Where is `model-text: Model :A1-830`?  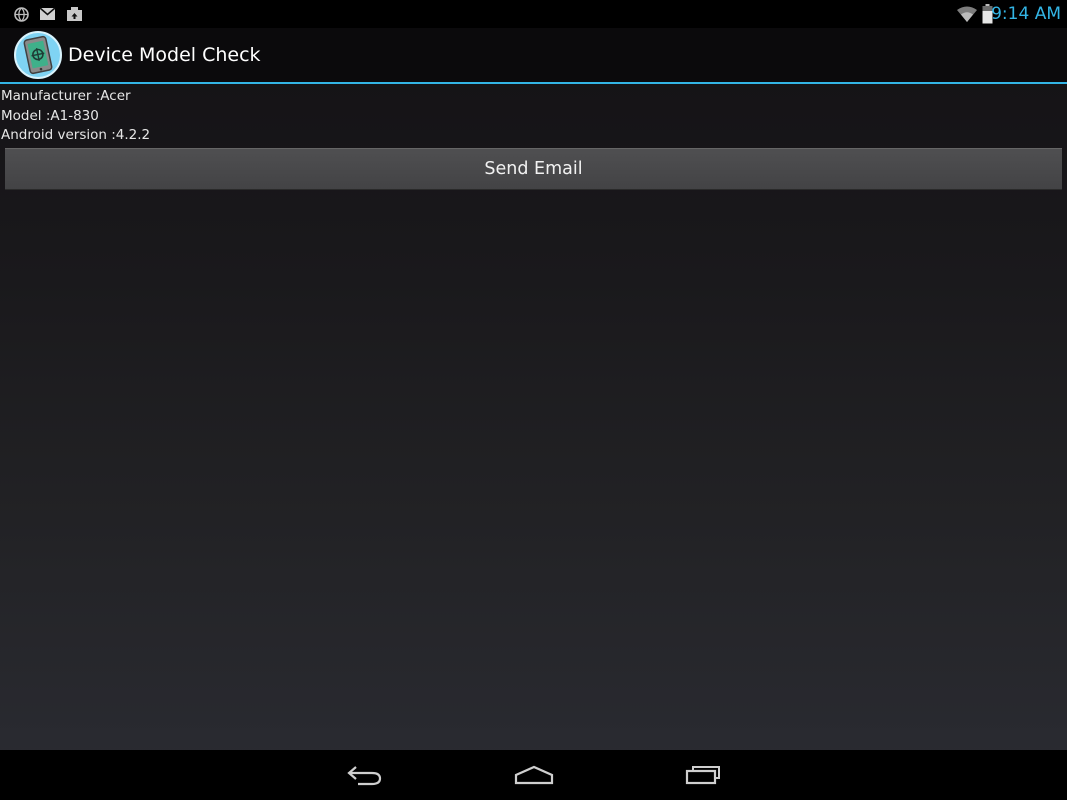
model-text: Model :A1-830 is located at coordinates (50, 116).